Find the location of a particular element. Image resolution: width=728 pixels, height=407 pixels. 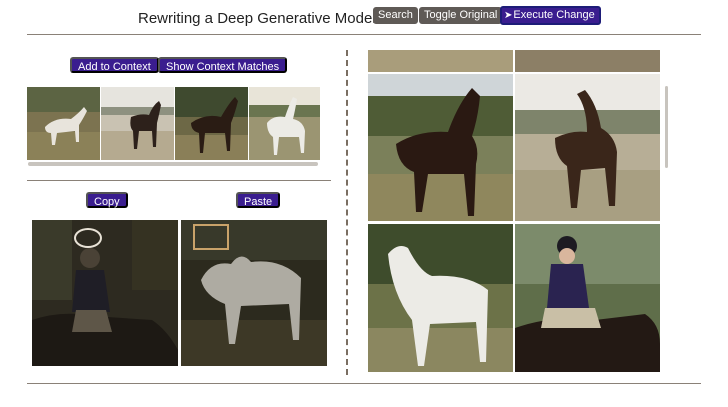

footer-divider is located at coordinates (364, 383).